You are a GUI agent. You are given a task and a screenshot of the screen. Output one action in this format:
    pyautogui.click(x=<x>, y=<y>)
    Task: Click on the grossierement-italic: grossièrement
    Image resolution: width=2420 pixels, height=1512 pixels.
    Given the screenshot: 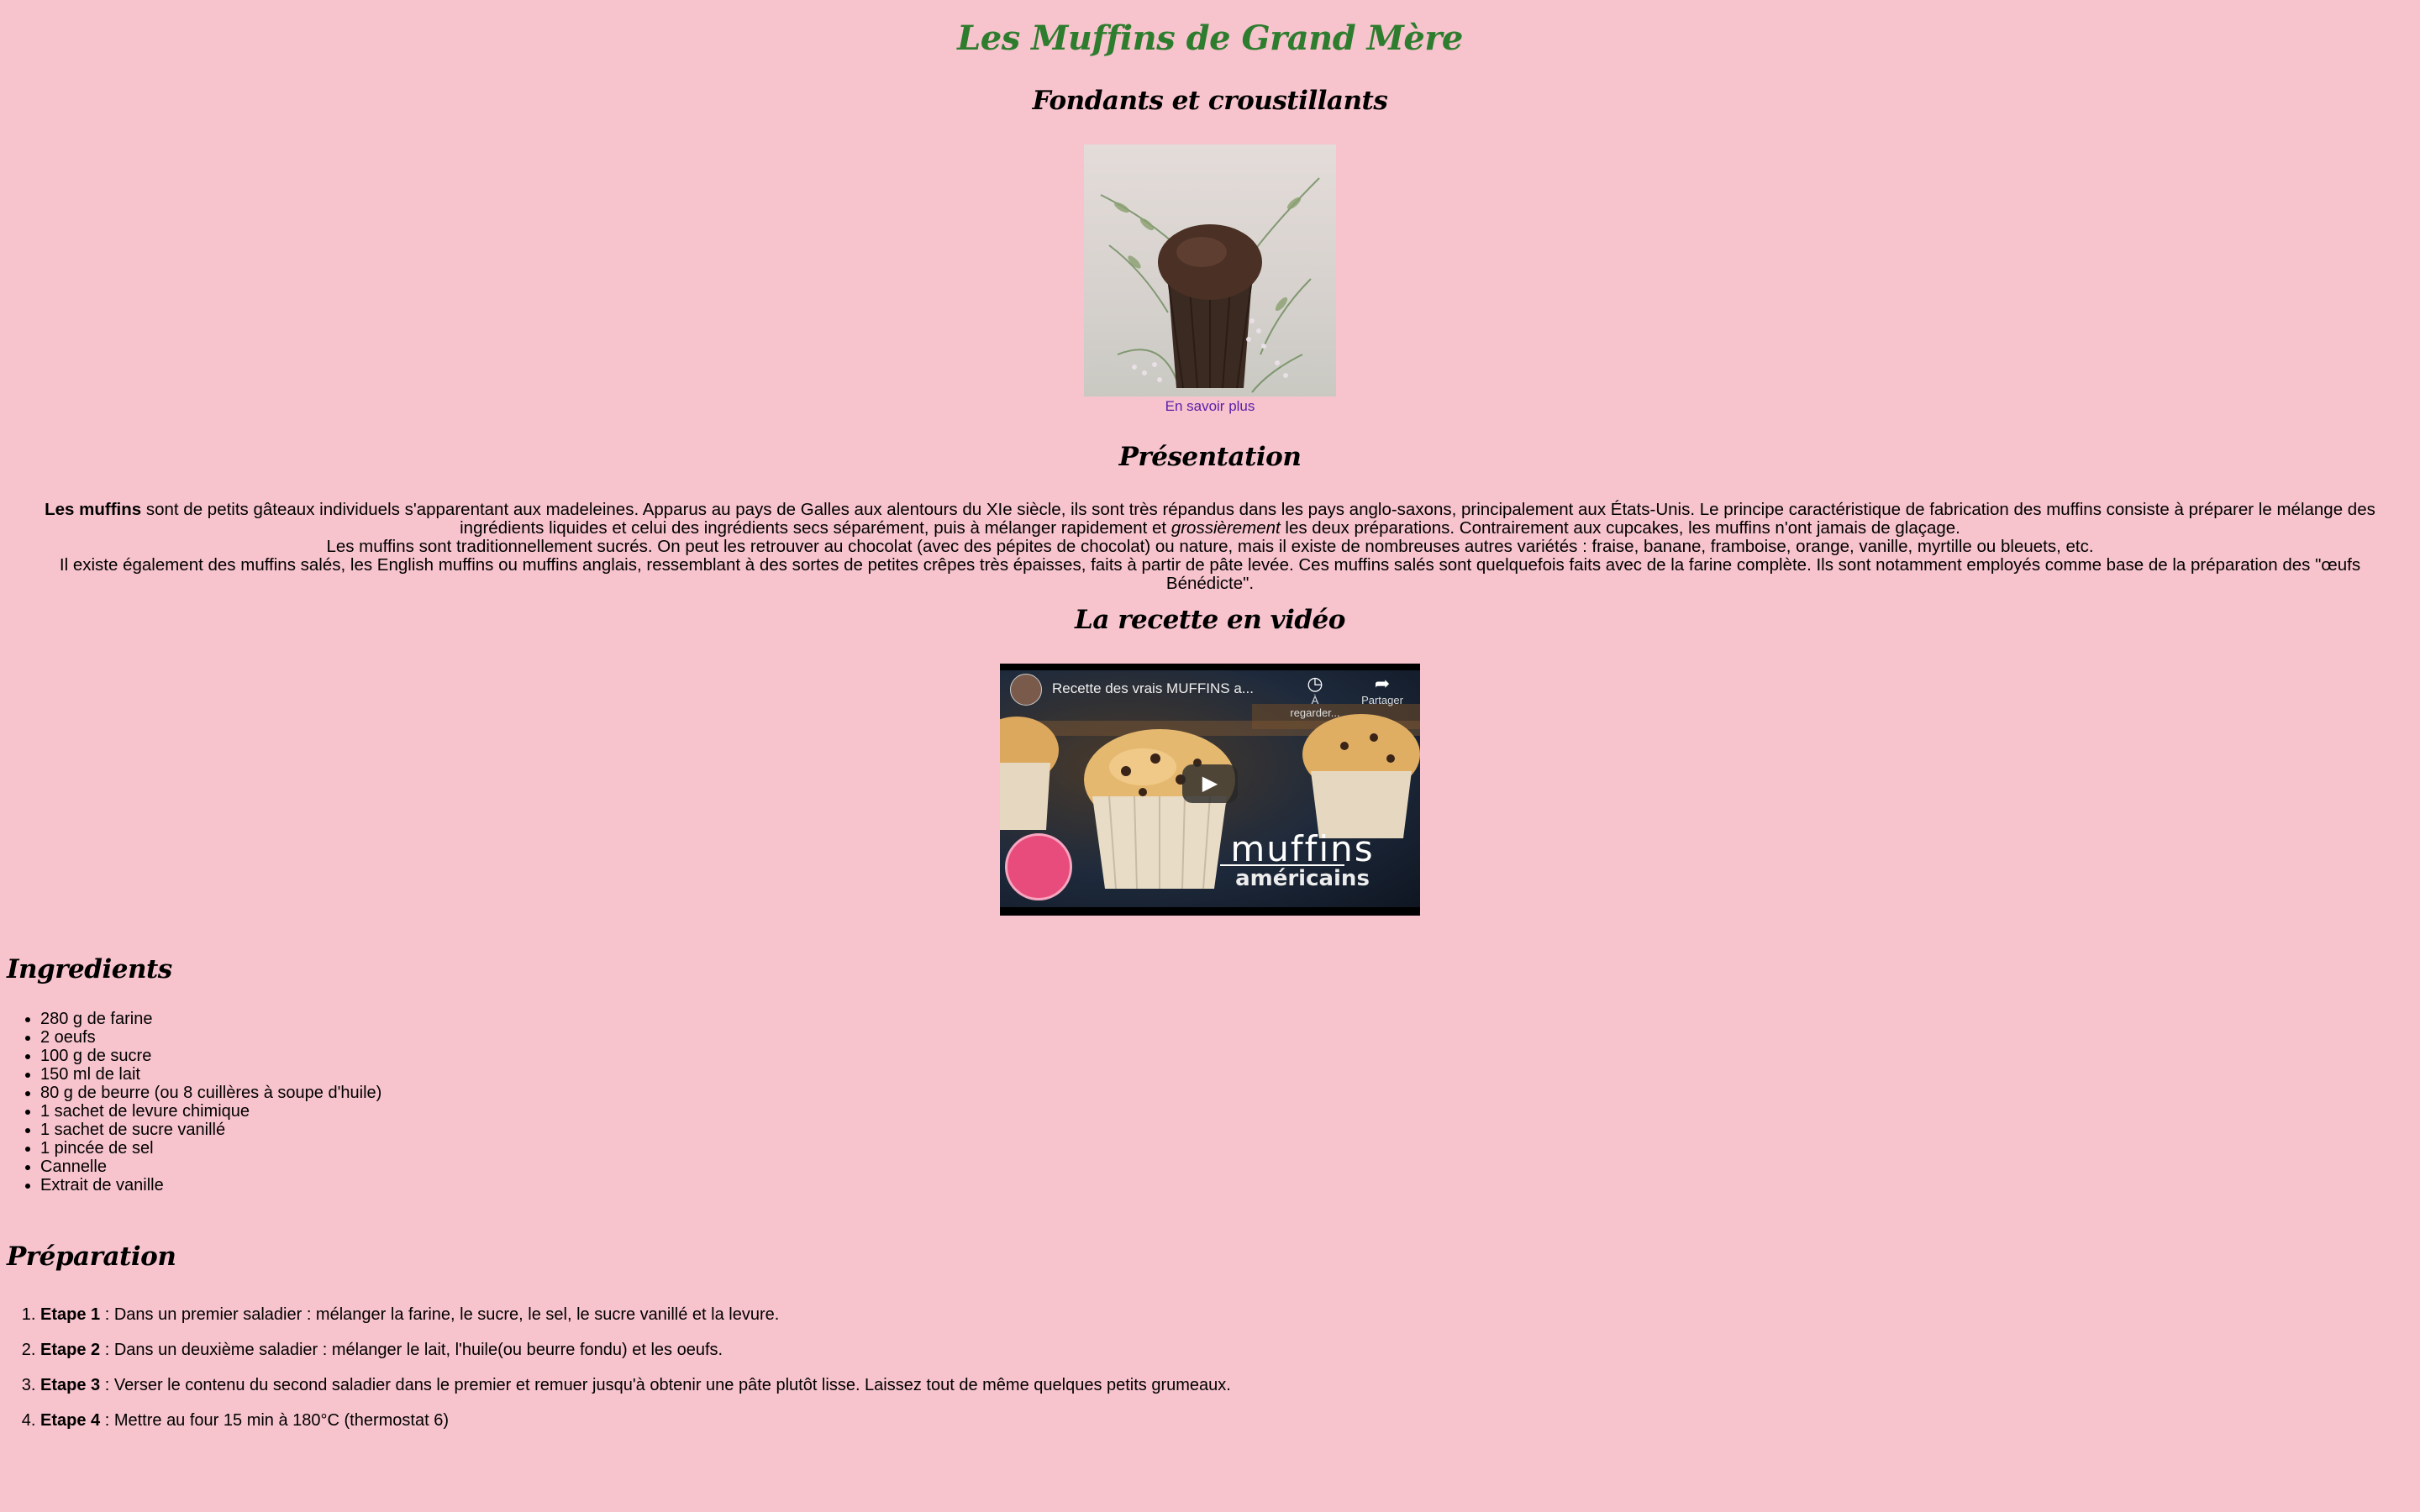 What is the action you would take?
    pyautogui.click(x=1226, y=528)
    